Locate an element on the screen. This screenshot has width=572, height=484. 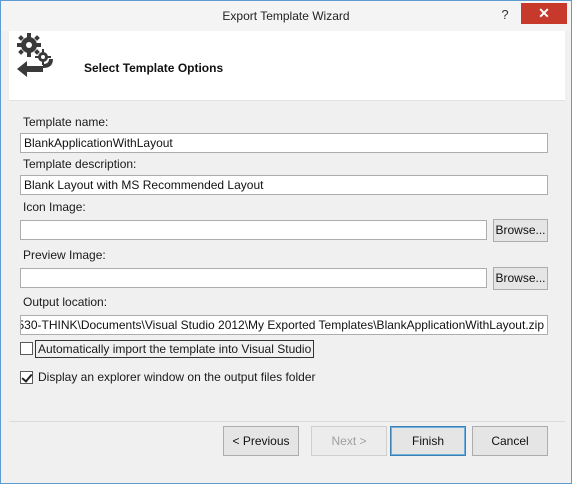
icon-image-label: Icon Image: is located at coordinates (54, 207).